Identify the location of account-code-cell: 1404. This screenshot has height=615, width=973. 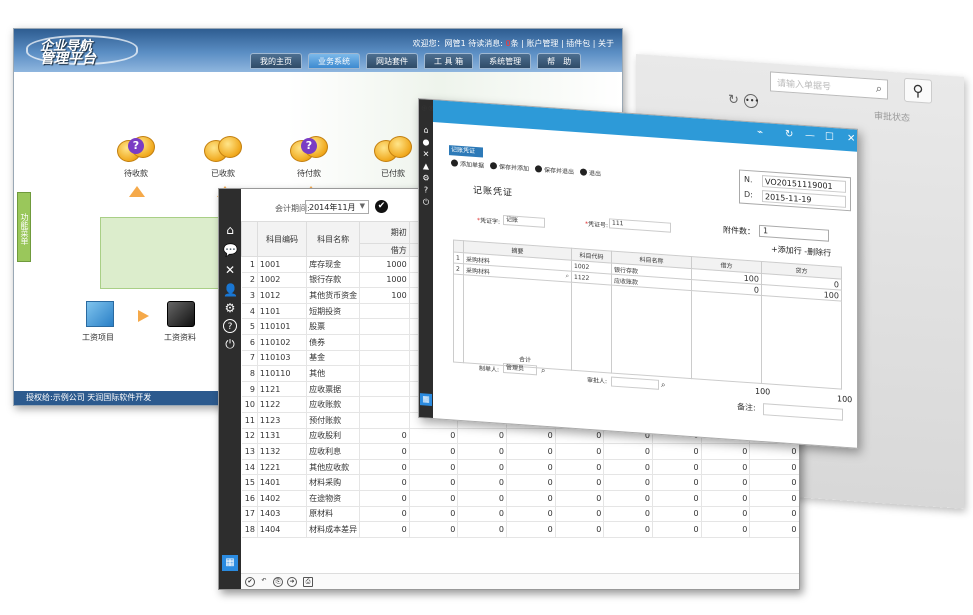
(281, 529).